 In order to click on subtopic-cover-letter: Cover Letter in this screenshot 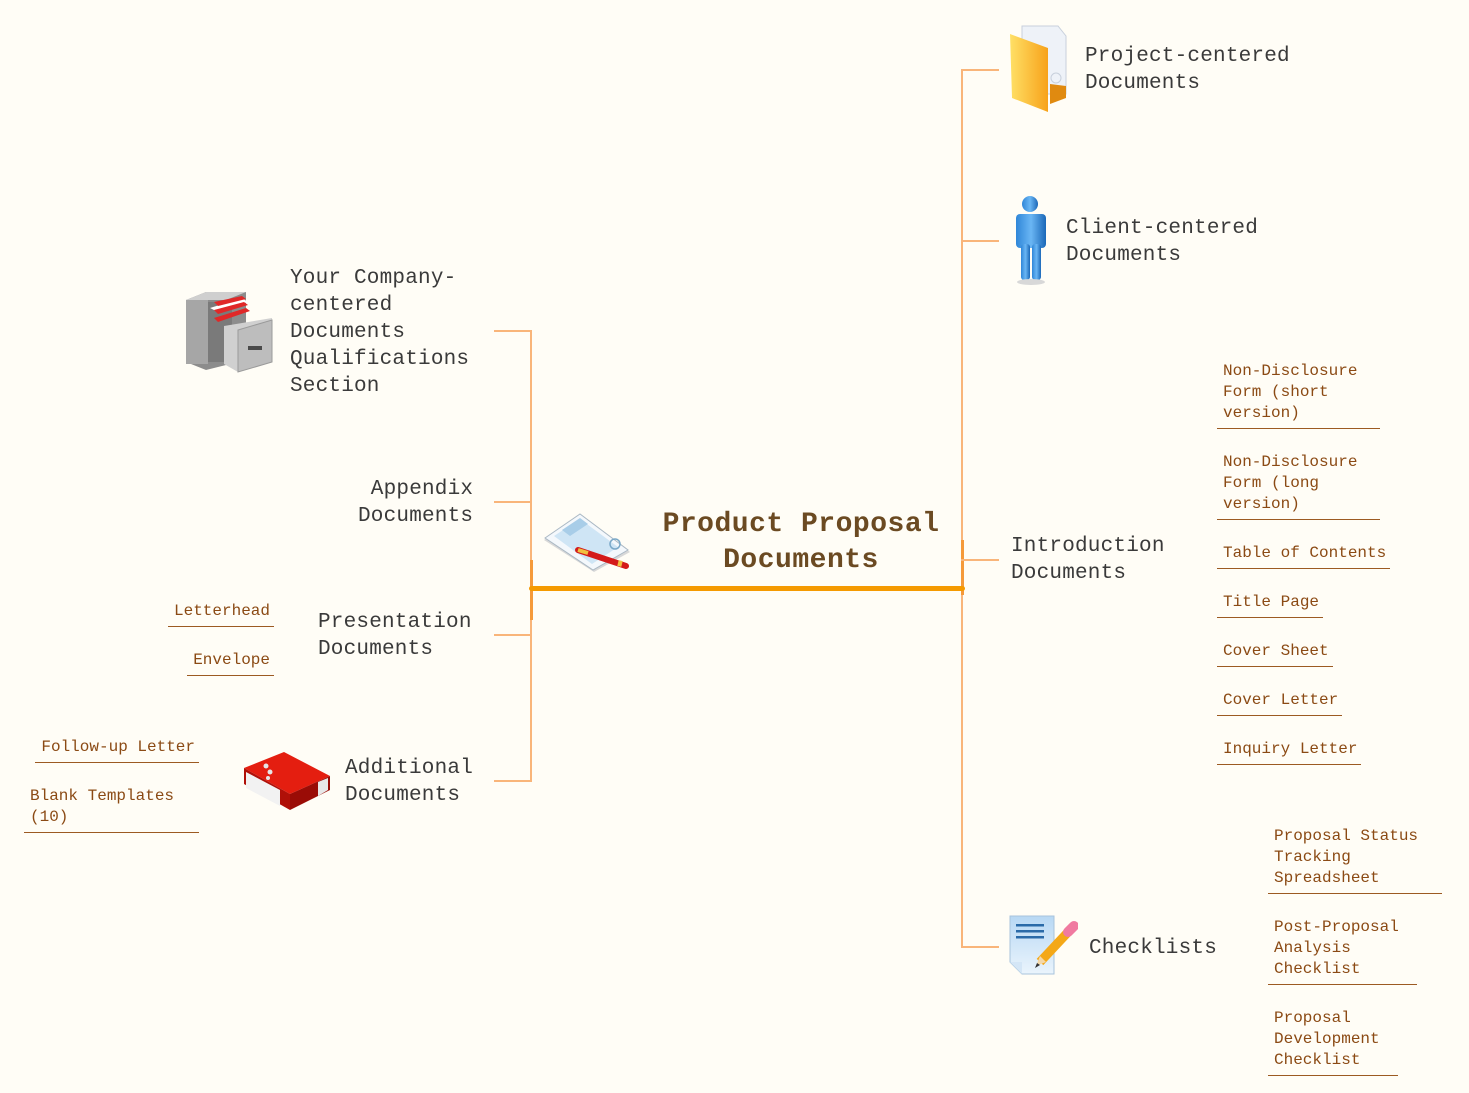, I will do `click(1280, 703)`.